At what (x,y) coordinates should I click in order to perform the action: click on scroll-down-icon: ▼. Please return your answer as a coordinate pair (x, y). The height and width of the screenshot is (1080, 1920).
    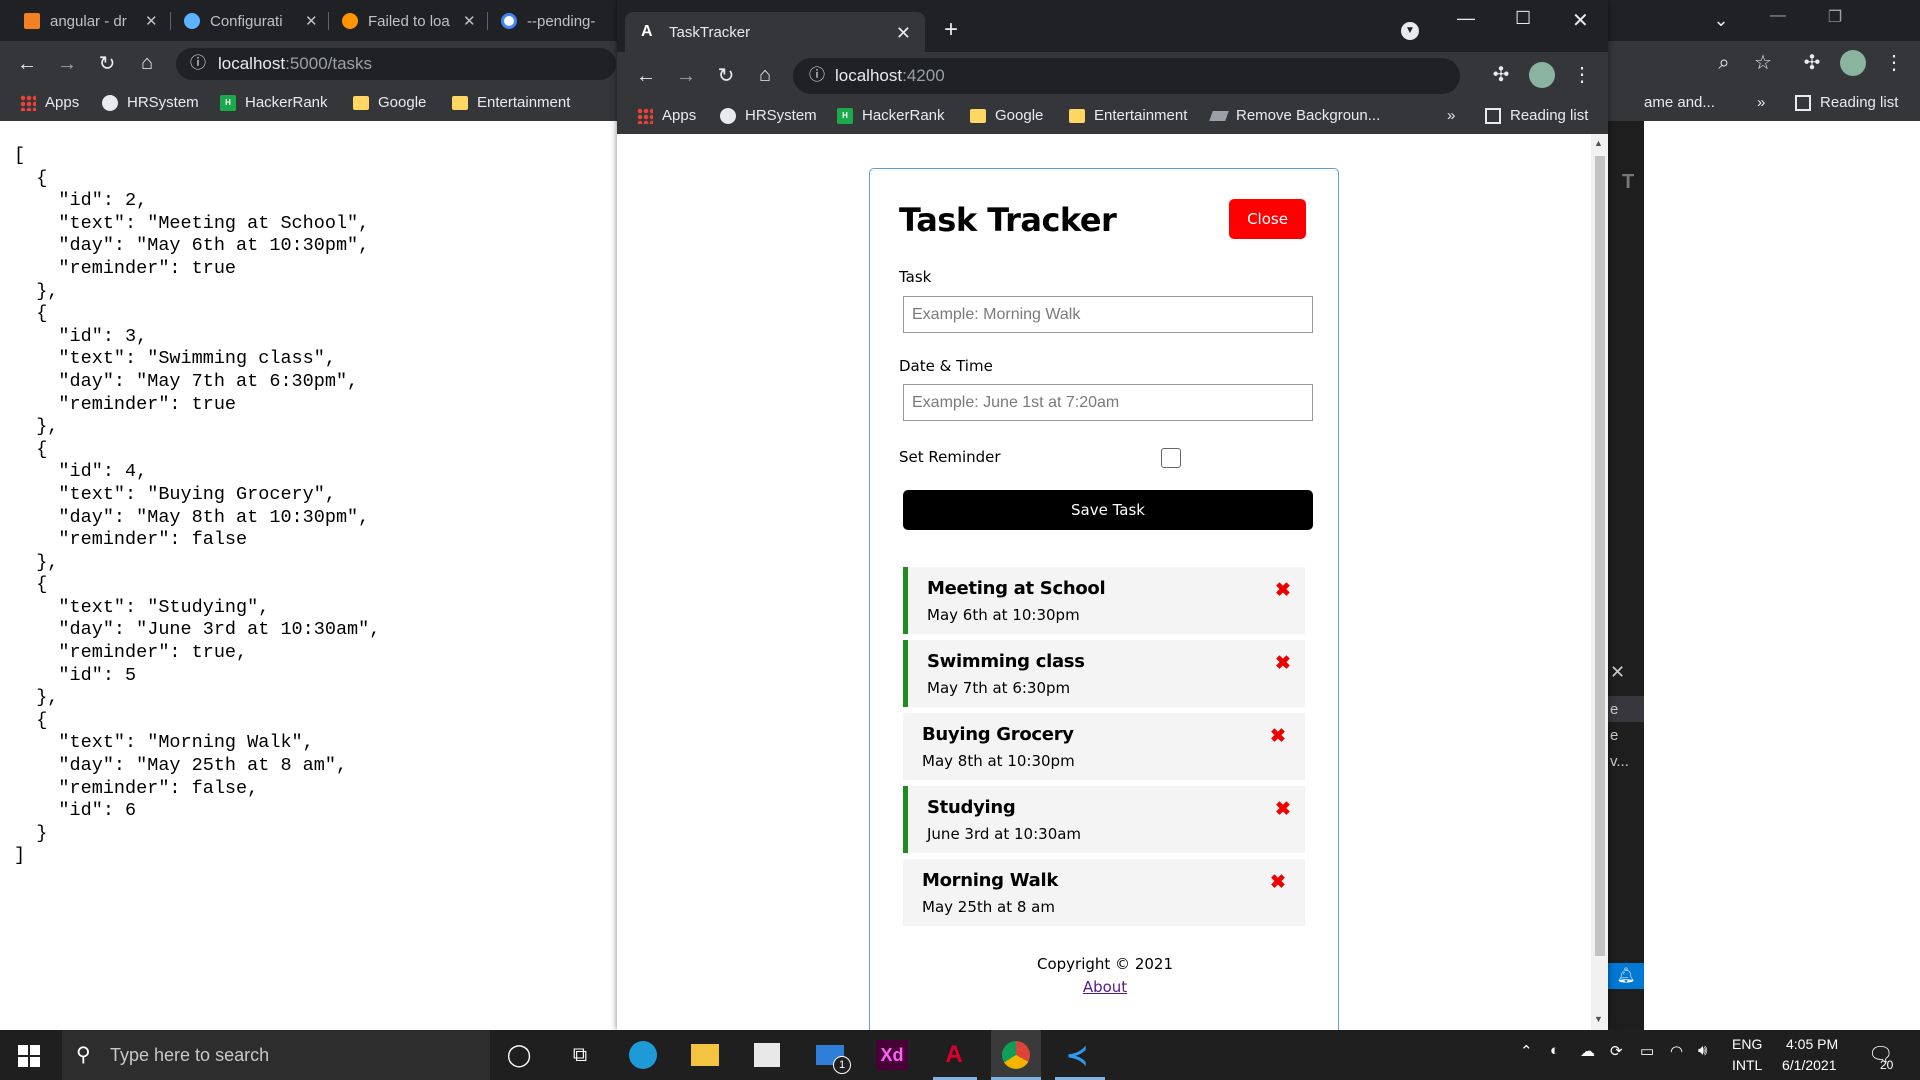
    Looking at the image, I should click on (1598, 1019).